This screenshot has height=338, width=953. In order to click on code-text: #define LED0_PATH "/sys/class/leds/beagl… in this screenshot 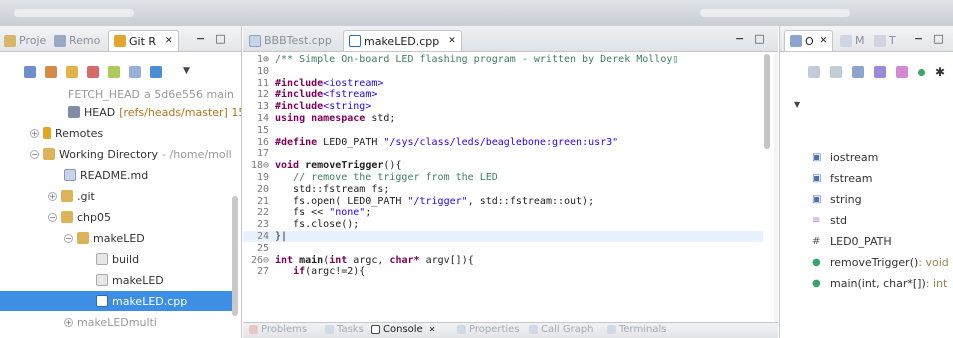, I will do `click(446, 142)`.